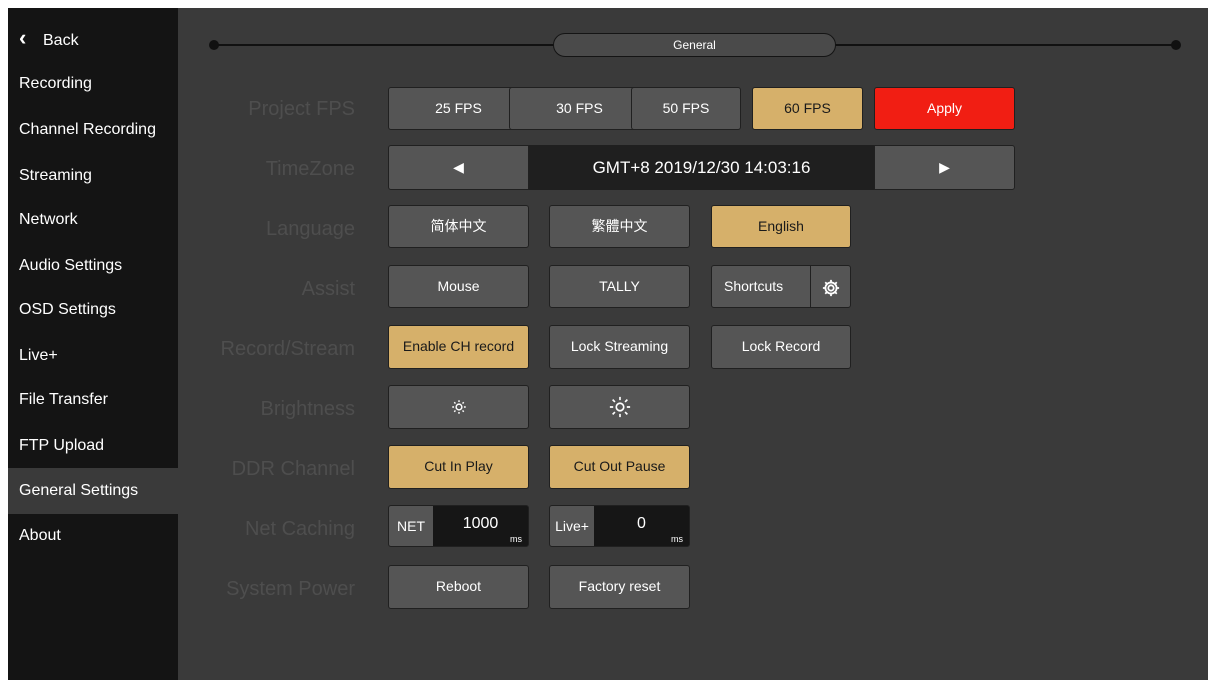 Image resolution: width=1208 pixels, height=680 pixels. What do you see at coordinates (93, 310) in the screenshot?
I see `sidebar-item-osd-settings: OSD Settings` at bounding box center [93, 310].